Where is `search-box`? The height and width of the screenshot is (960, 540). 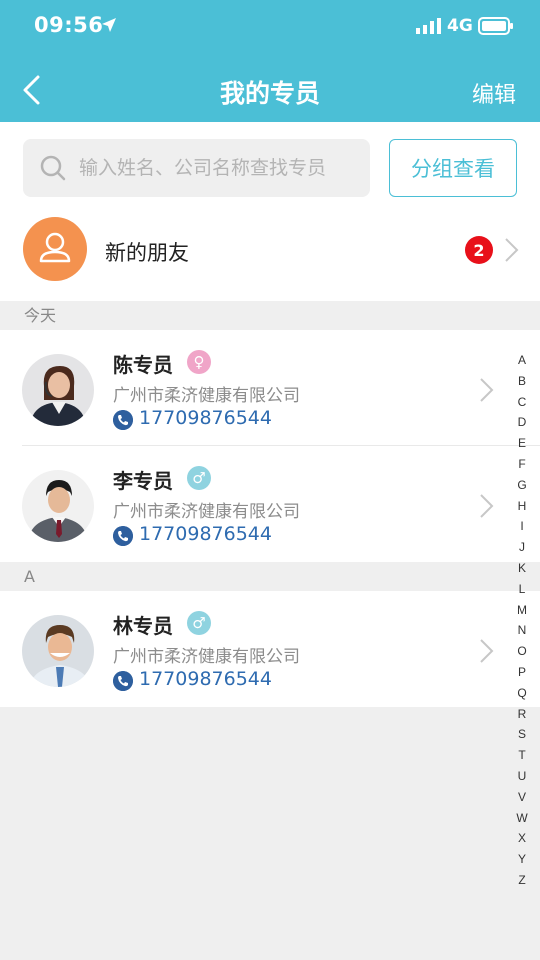 search-box is located at coordinates (196, 168).